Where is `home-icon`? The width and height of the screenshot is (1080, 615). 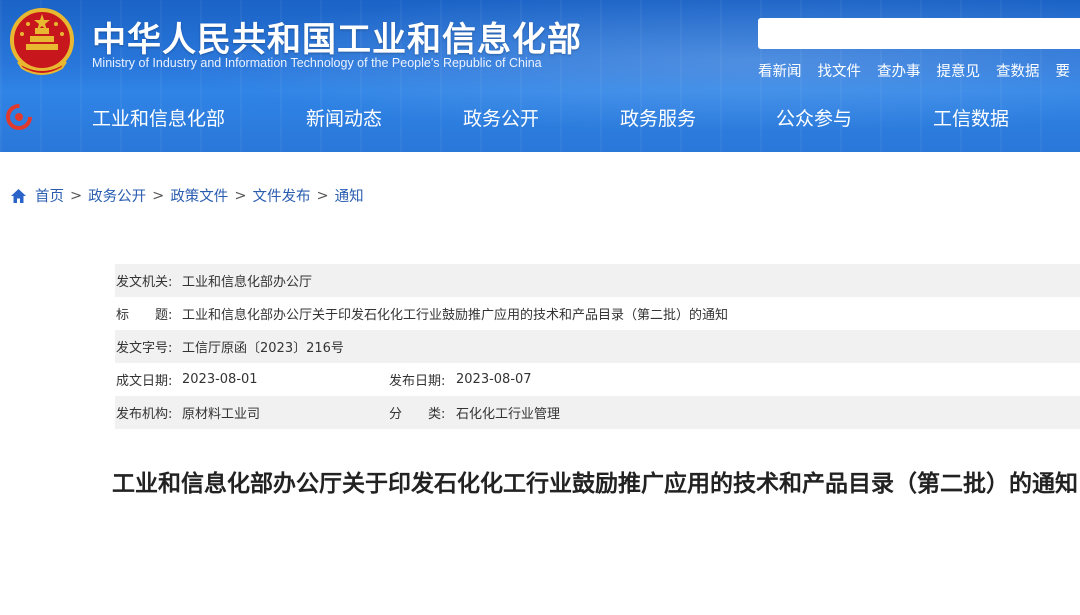 home-icon is located at coordinates (18, 196).